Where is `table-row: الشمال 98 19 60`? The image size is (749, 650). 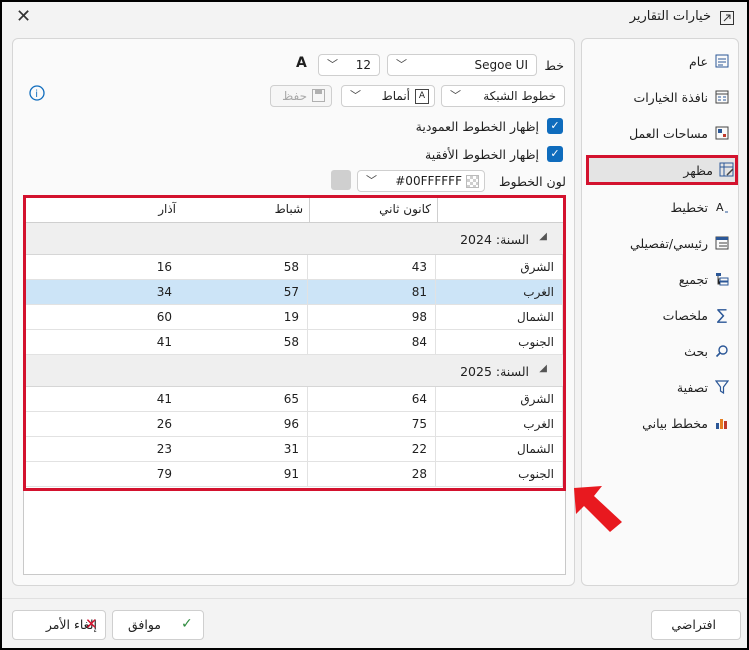
table-row: الشمال 98 19 60 is located at coordinates (293, 317).